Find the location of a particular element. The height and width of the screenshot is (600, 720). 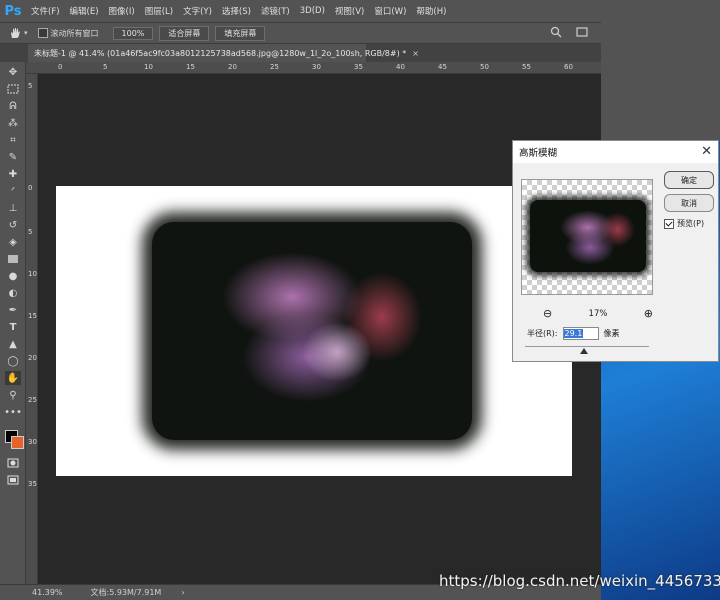

tools-panel: ✥ ᕱ ⁂ ⌗ ✎ ✚ ᐟ ⊥ ↺ ◈ ● ◐ ✒ T ▲ ◯ ✋ ⚲ ••• is located at coordinates (13, 323).